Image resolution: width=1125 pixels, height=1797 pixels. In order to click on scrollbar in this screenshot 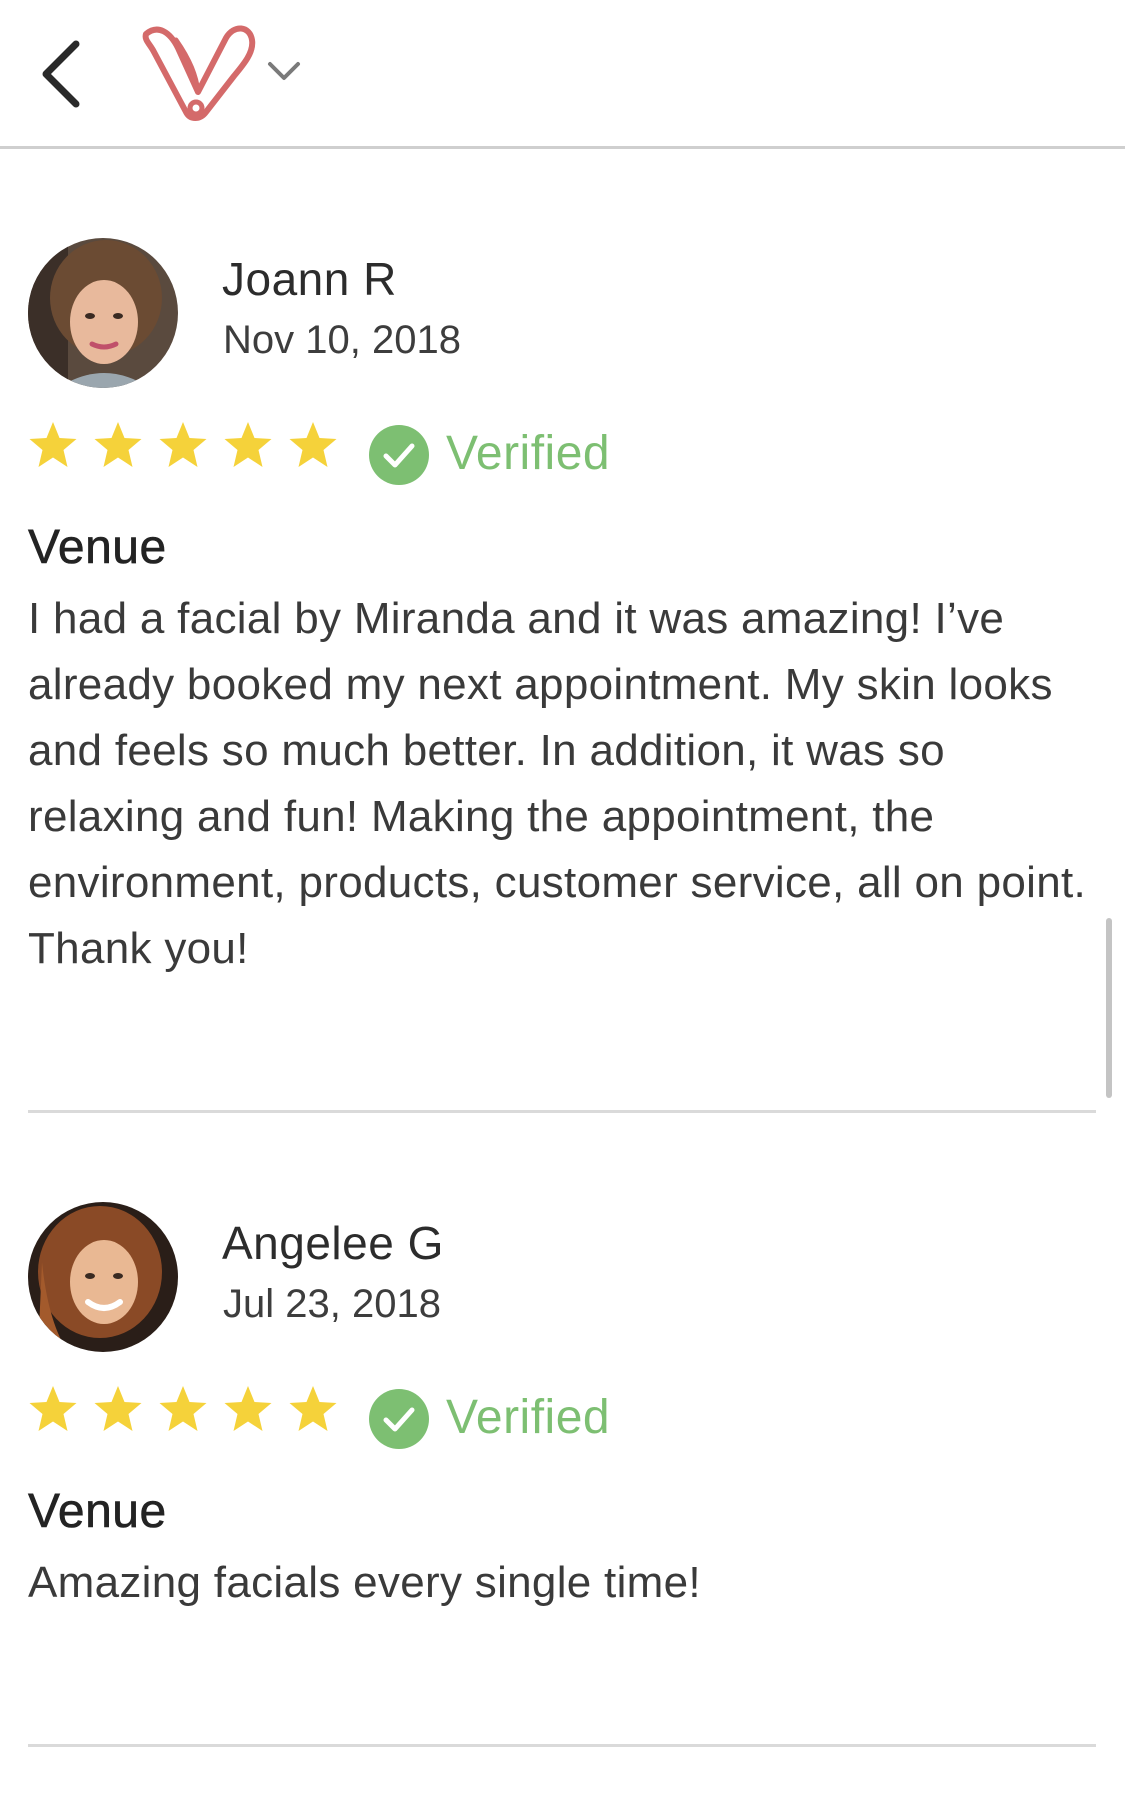, I will do `click(1109, 1008)`.